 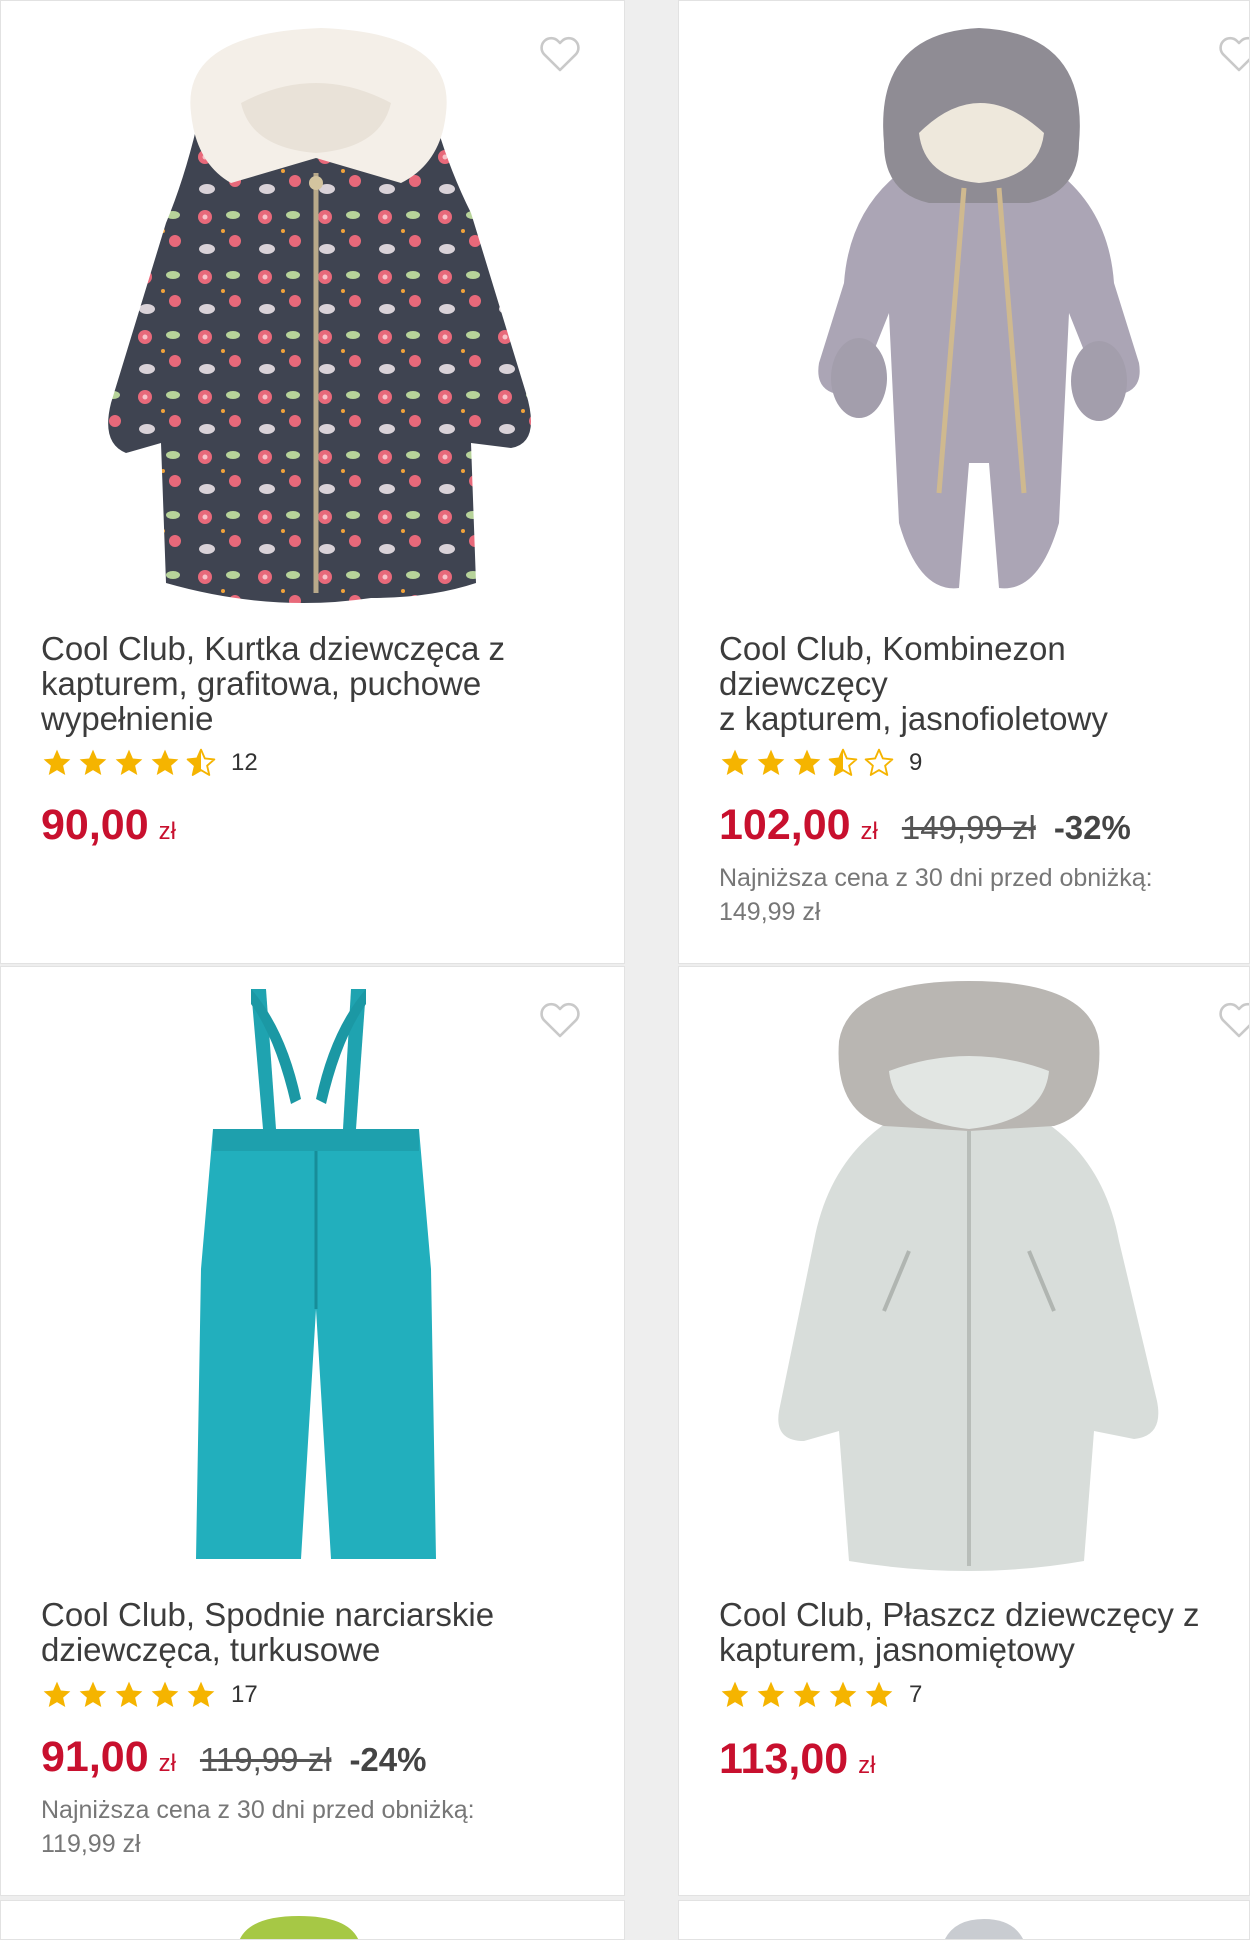 What do you see at coordinates (388, 1759) in the screenshot?
I see `discount-badge: -24%` at bounding box center [388, 1759].